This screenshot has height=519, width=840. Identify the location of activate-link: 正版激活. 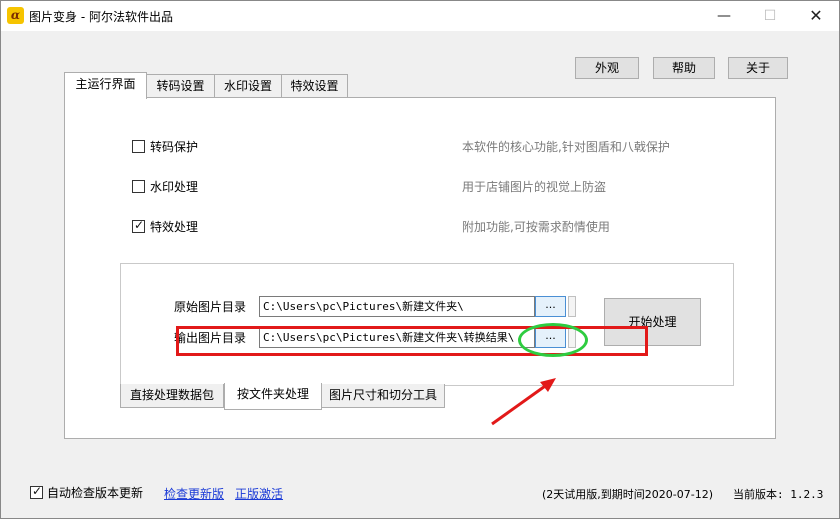
(259, 493).